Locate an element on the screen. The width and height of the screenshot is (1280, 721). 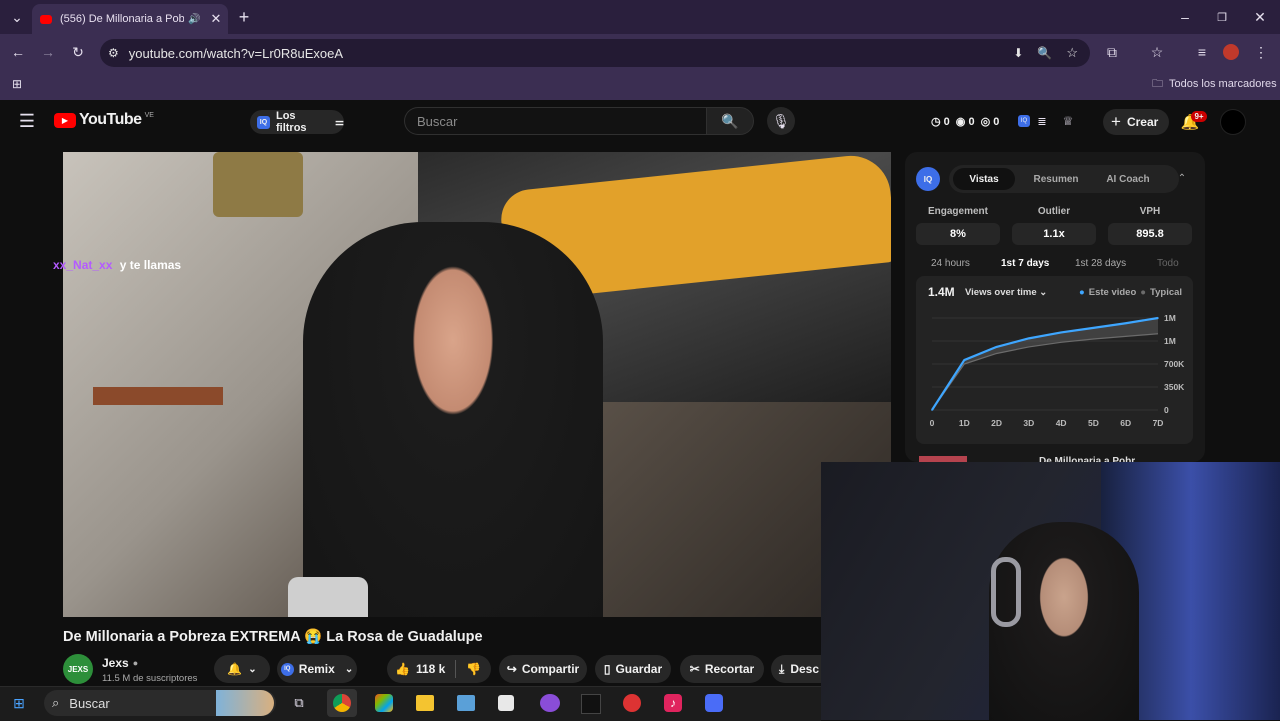
address-bar: ⚙ youtube.com/watch?v=Lr0R8uExoeA ⬇ 🔍 ☆ is located at coordinates (595, 53).